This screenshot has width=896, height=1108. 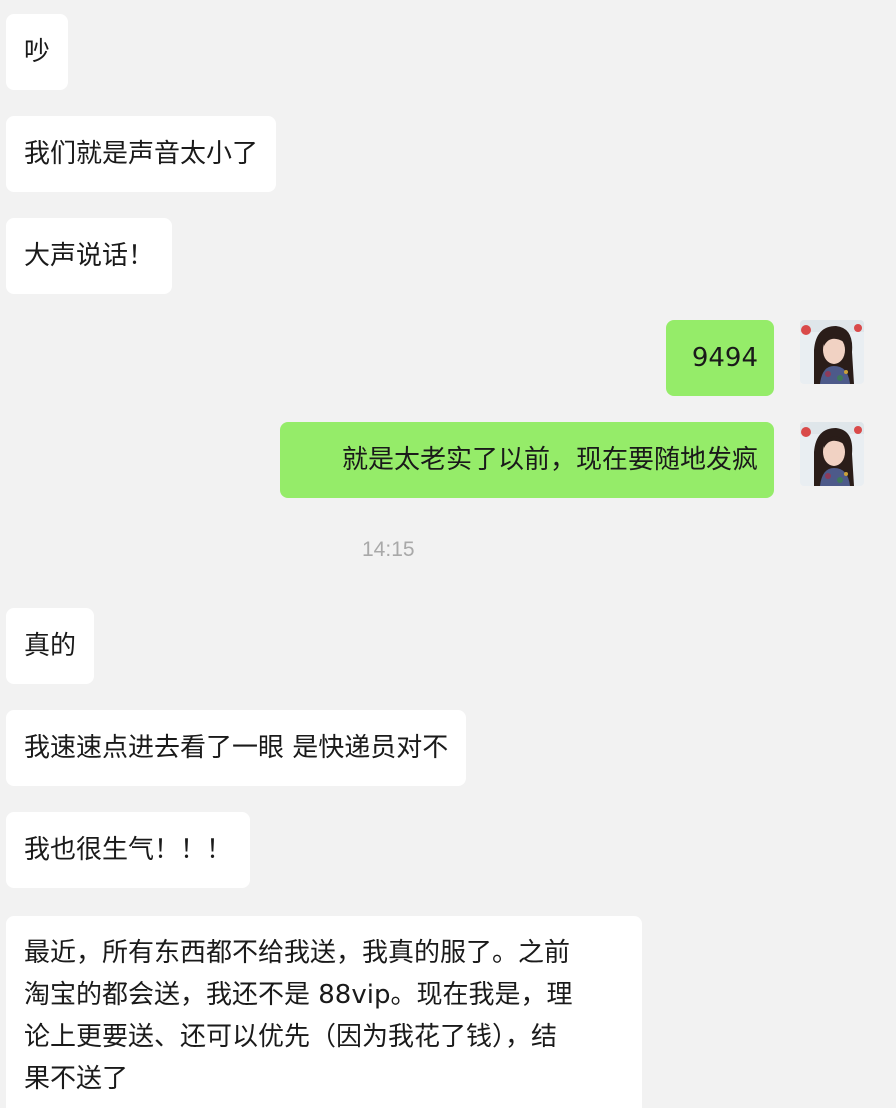 I want to click on incoming-message: 大声说话！, so click(x=89, y=256).